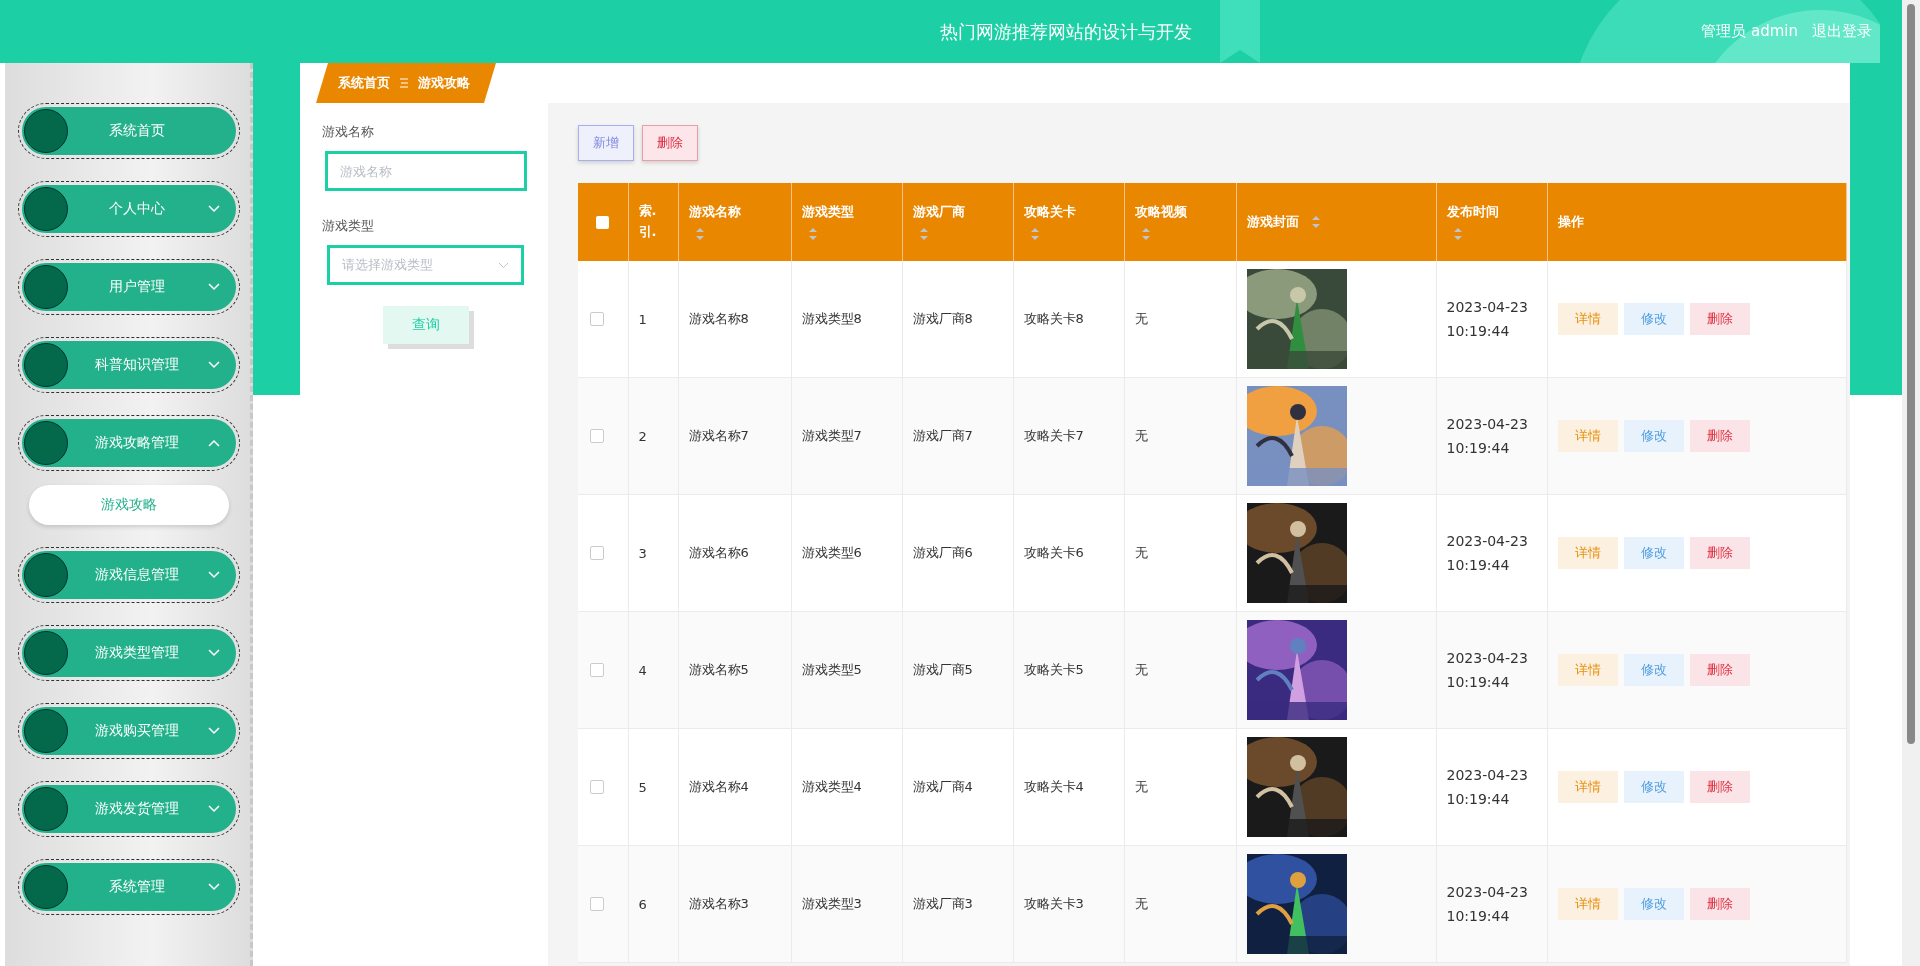 Image resolution: width=1920 pixels, height=966 pixels. I want to click on table-cell: 游戏名称7, so click(718, 435).